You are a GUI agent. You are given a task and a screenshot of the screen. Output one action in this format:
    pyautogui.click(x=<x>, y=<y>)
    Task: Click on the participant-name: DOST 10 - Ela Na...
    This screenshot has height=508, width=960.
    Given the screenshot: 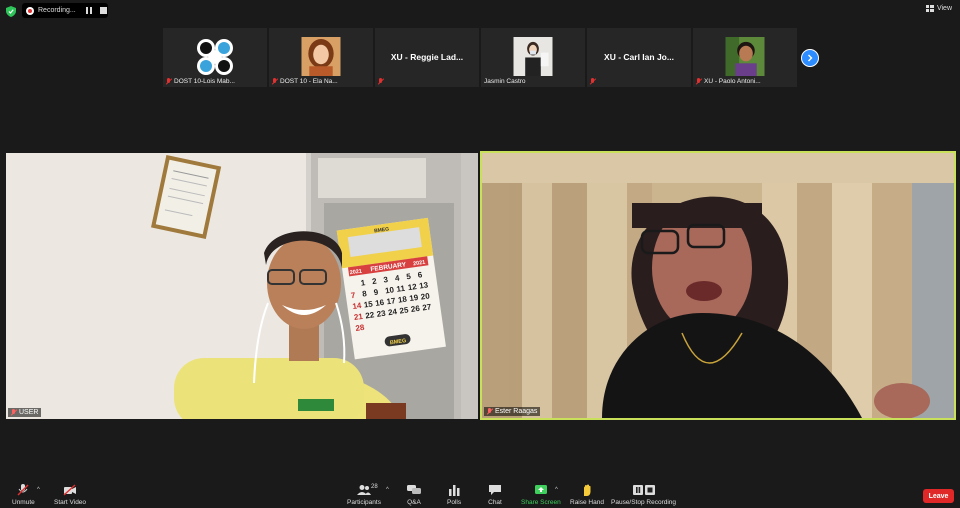 What is the action you would take?
    pyautogui.click(x=305, y=81)
    